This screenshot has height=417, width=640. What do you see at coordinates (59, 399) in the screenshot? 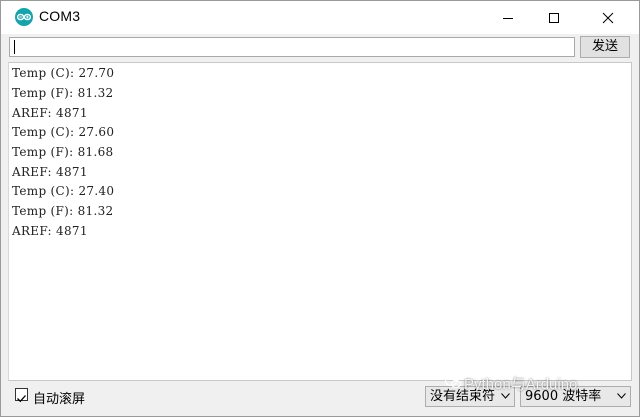
I see `autoscroll-label: 自动滚屏` at bounding box center [59, 399].